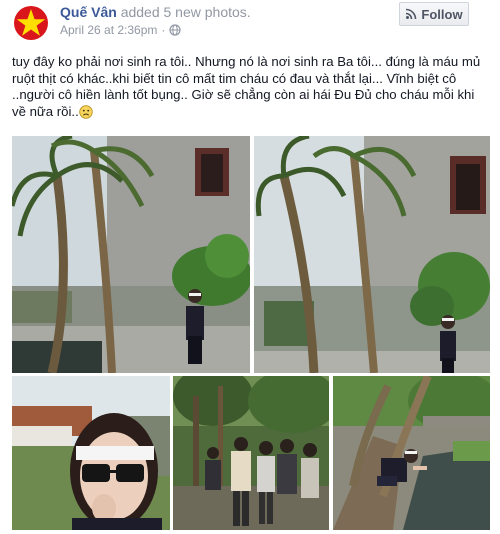 This screenshot has width=500, height=534. Describe the element at coordinates (442, 14) in the screenshot. I see `follow-button-label: Follow` at that location.